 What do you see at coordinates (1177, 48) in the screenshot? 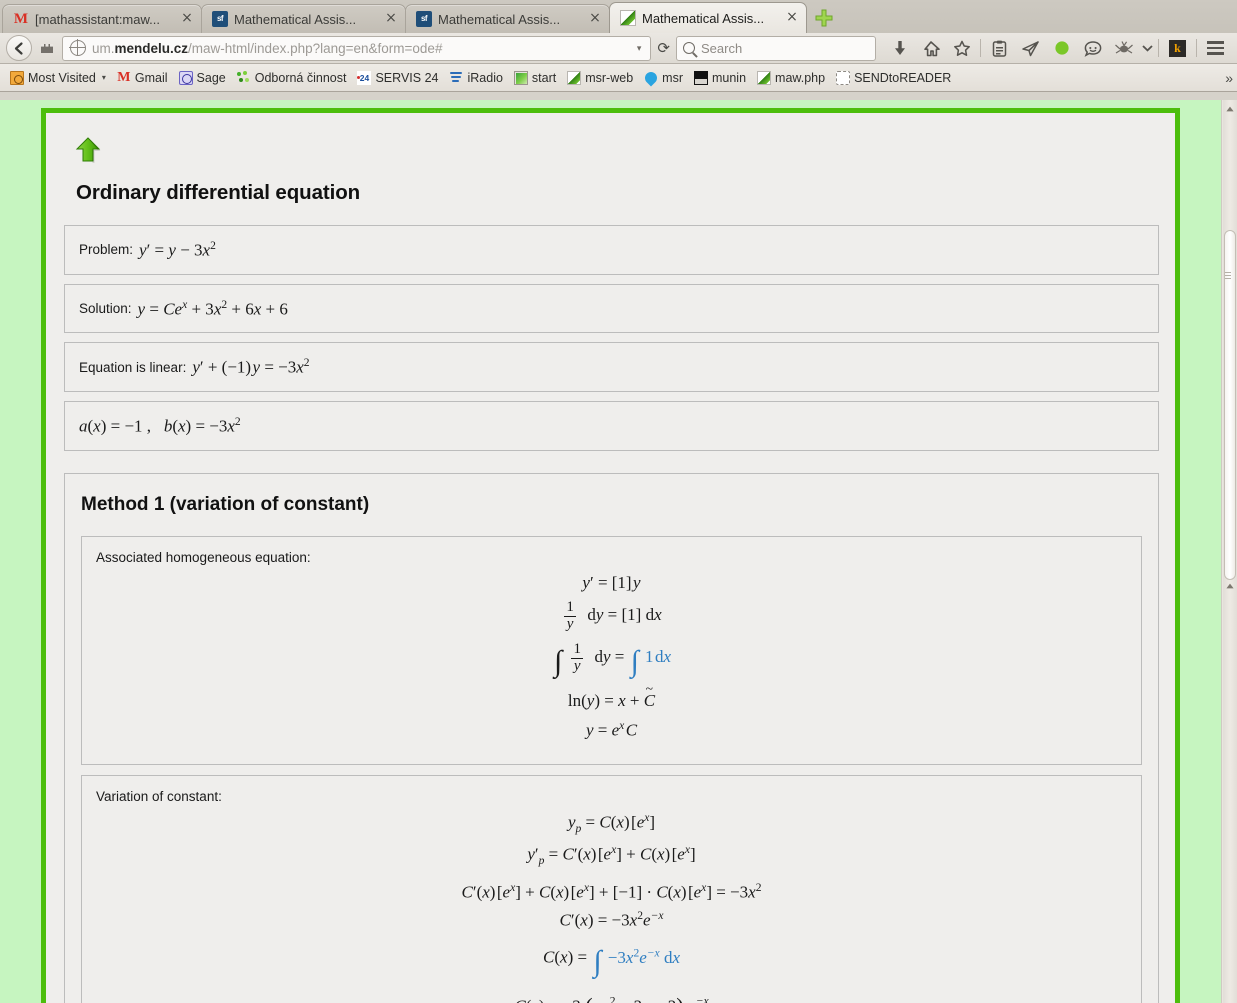
I see `kindle-icon: k` at bounding box center [1177, 48].